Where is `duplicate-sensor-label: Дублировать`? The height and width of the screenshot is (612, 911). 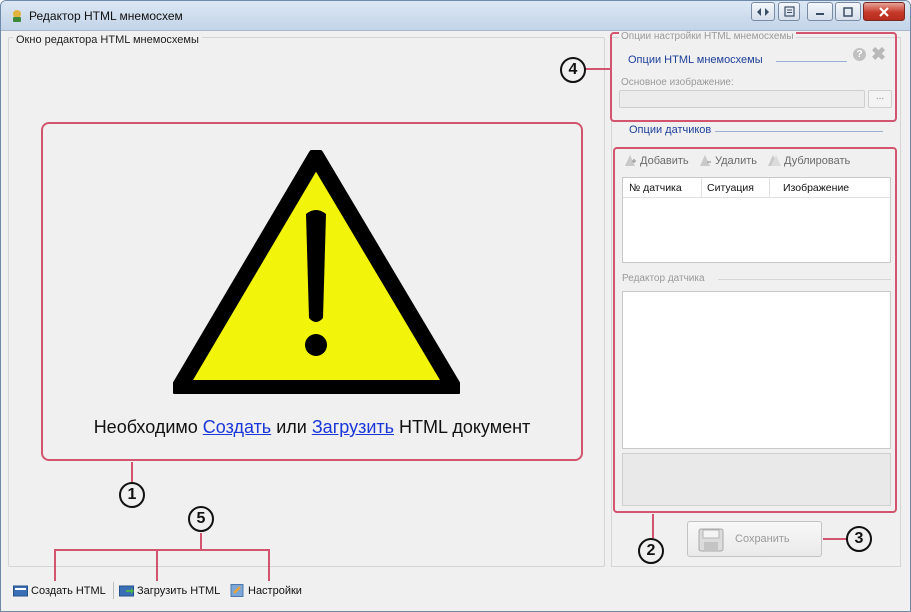 duplicate-sensor-label: Дублировать is located at coordinates (817, 160).